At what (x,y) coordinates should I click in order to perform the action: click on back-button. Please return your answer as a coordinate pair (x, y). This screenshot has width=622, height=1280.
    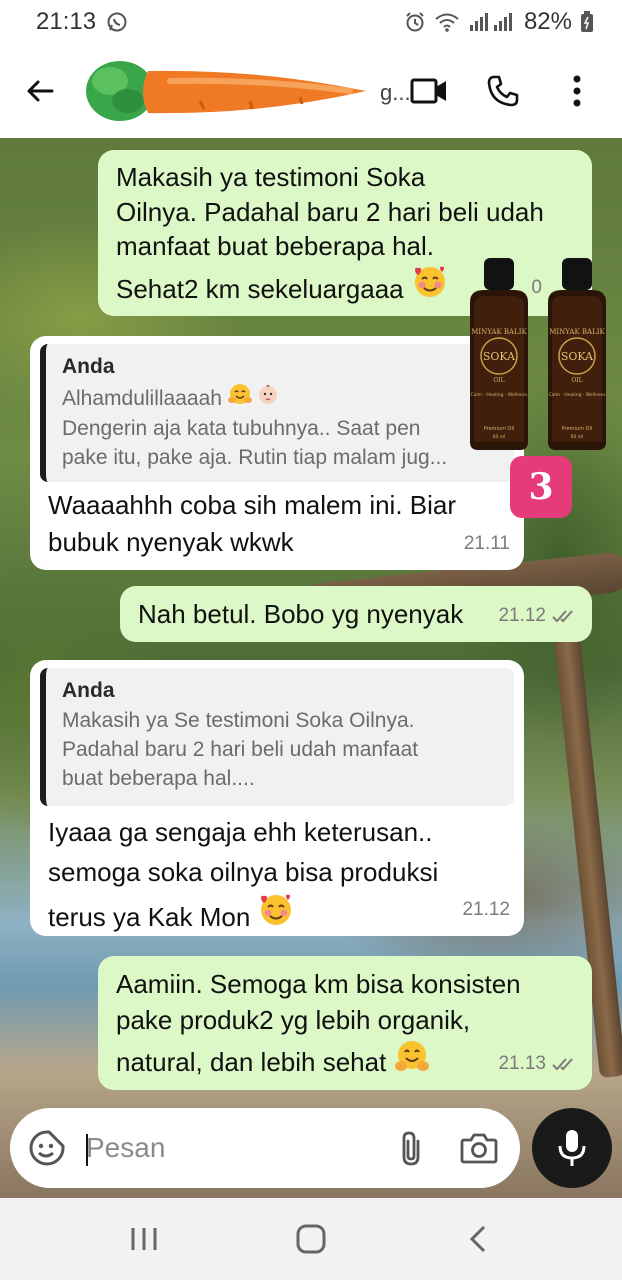
    Looking at the image, I should click on (40, 91).